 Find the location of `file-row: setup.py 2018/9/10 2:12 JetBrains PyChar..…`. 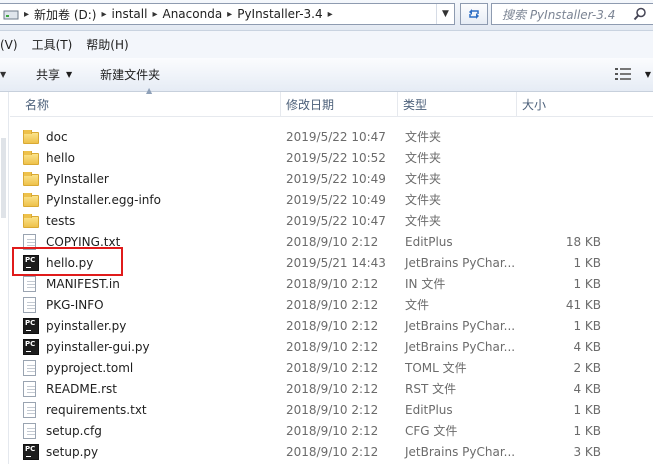

file-row: setup.py 2018/9/10 2:12 JetBrains PyChar..… is located at coordinates (331, 451).